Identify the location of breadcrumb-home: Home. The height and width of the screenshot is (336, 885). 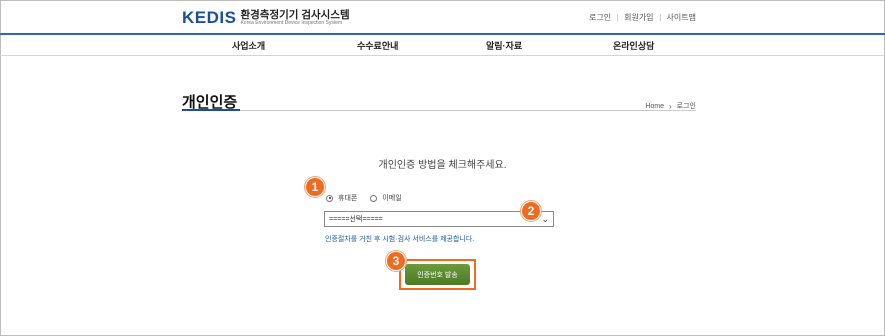
(654, 106).